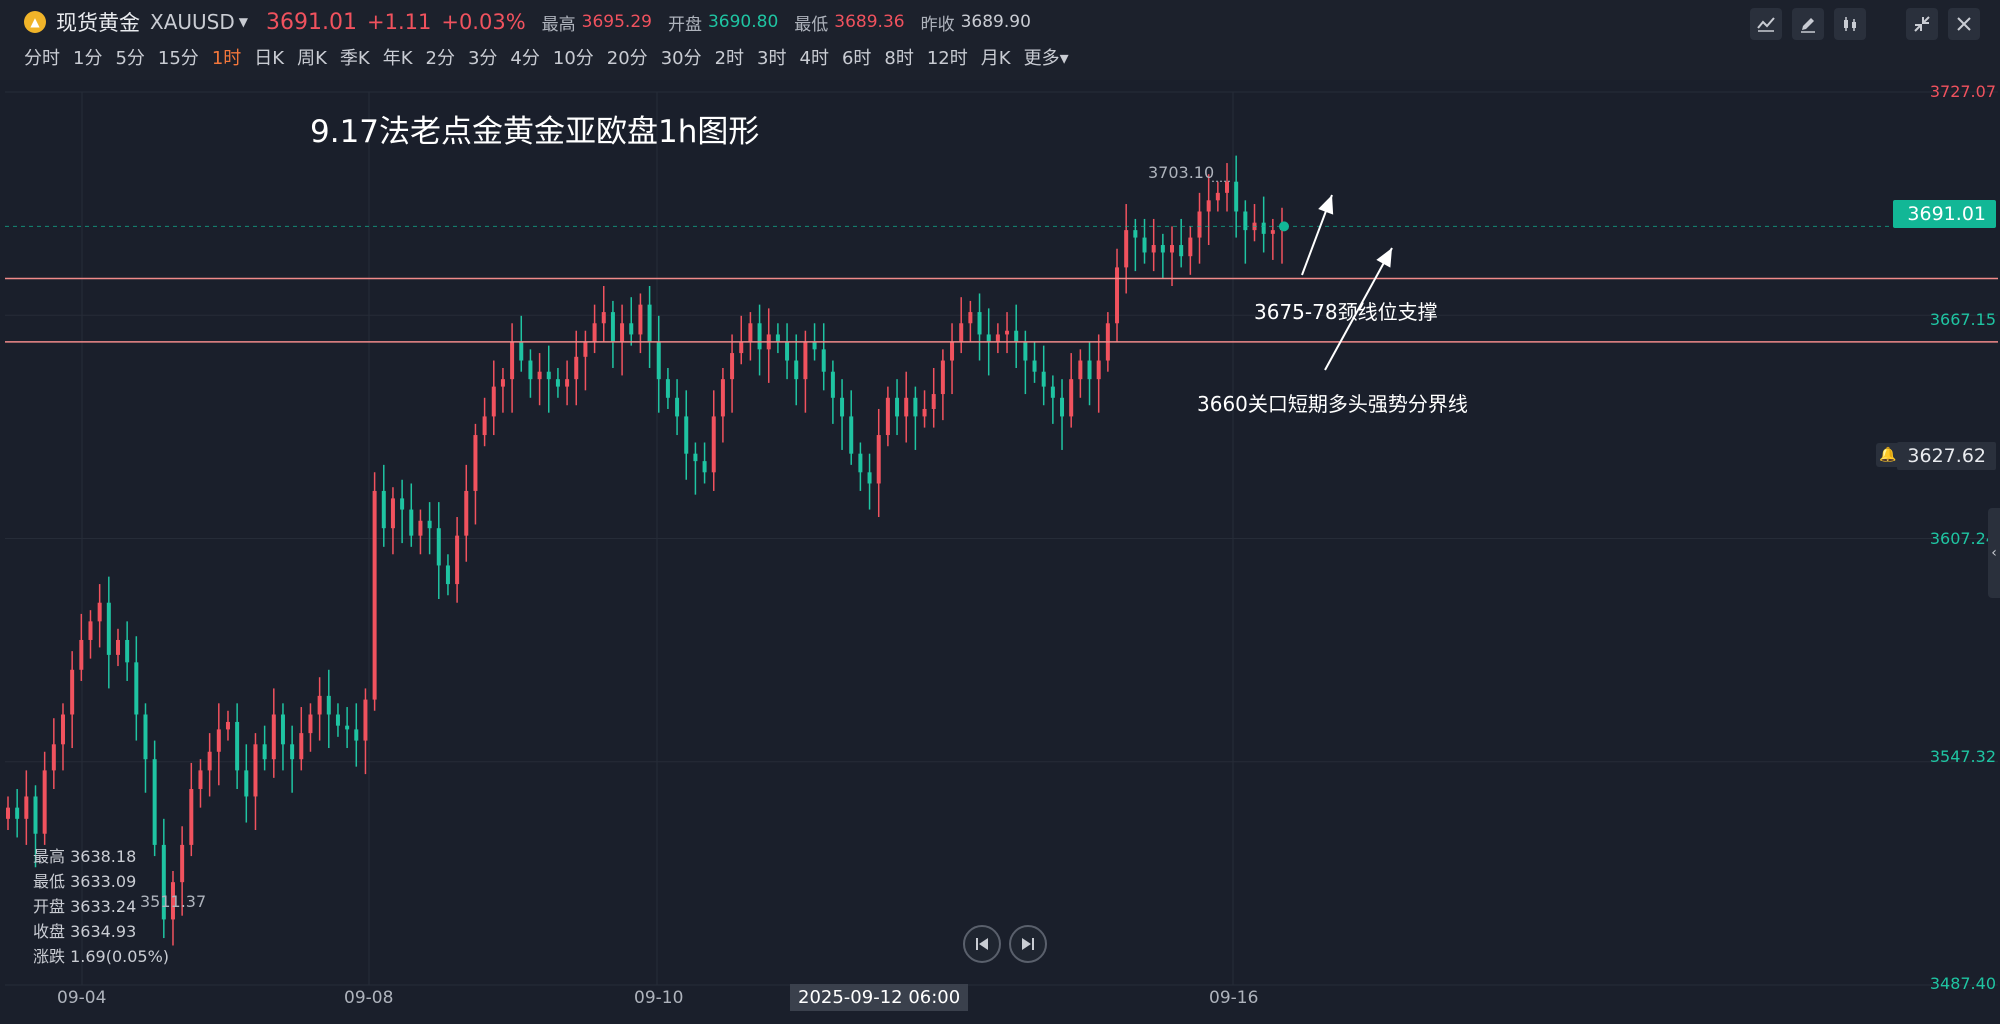 This screenshot has width=2000, height=1024. Describe the element at coordinates (659, 998) in the screenshot. I see `x-tick-3: 09-10` at that location.